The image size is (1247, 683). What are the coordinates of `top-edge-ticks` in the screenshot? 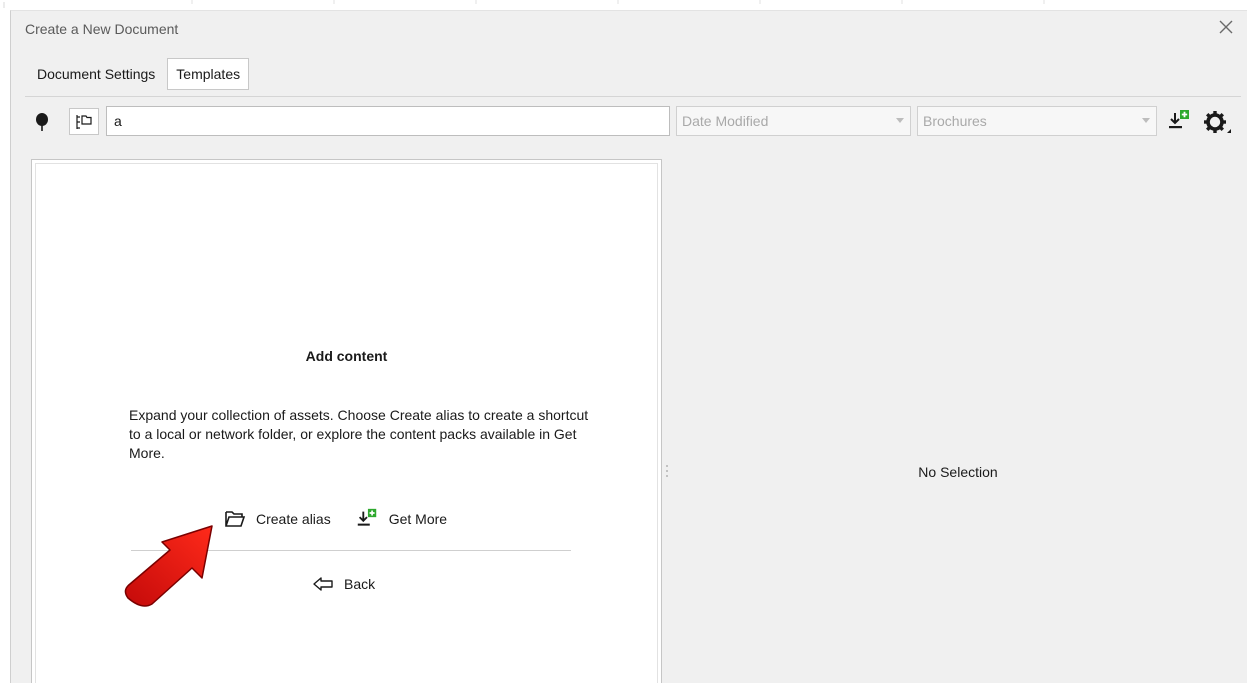 It's located at (524, 4).